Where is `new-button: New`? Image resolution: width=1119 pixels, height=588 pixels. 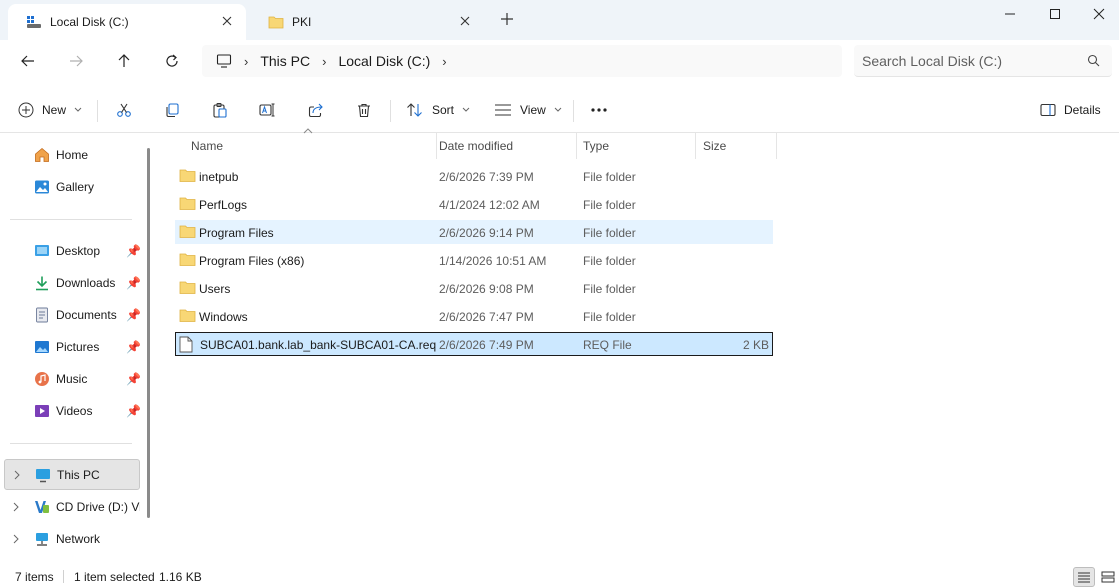
new-button: New is located at coordinates (50, 110).